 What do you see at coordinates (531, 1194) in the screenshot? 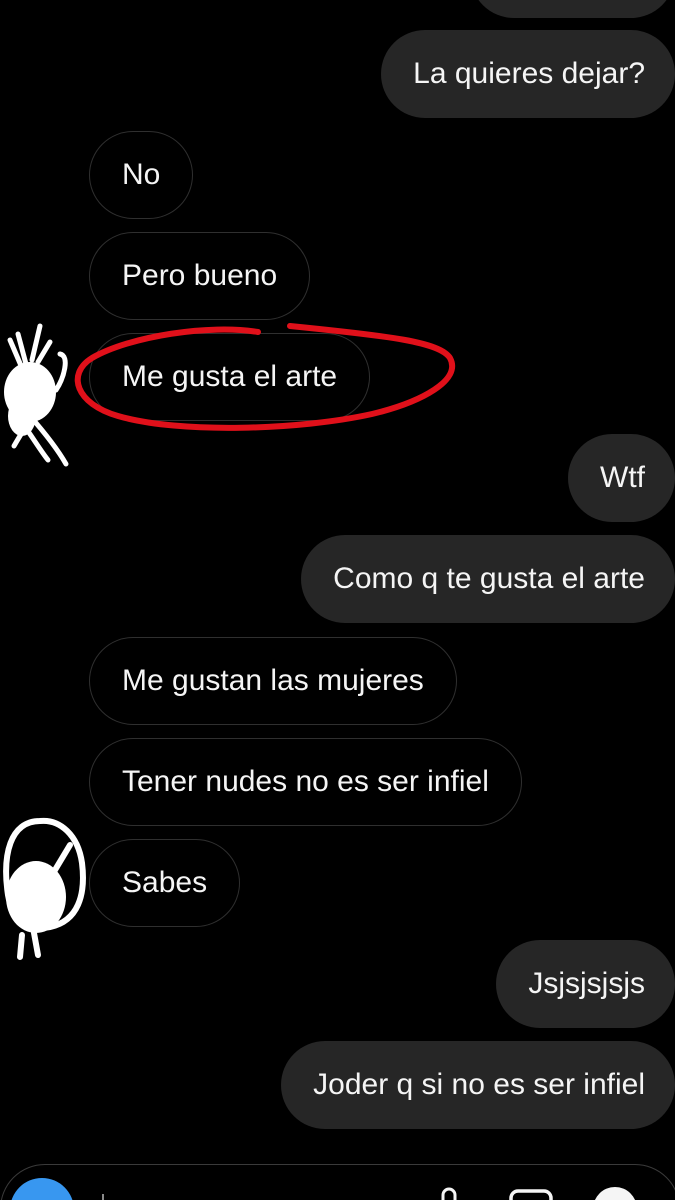
I see `gallery-icon` at bounding box center [531, 1194].